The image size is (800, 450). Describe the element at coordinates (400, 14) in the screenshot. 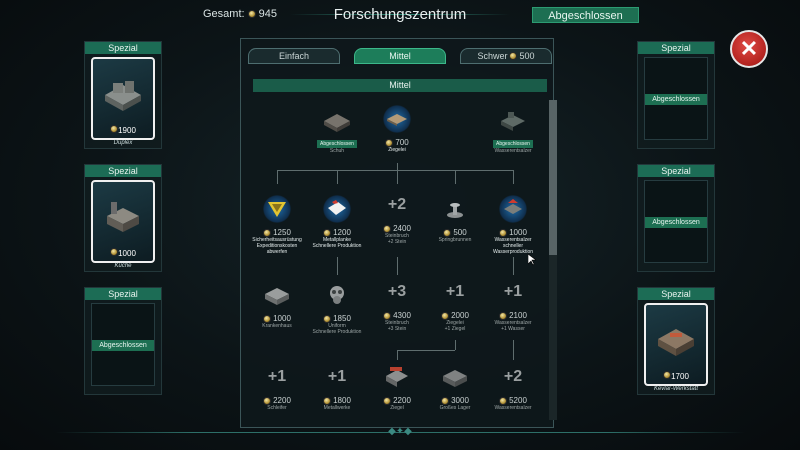

I see `page-title: Forschungszentrum` at that location.